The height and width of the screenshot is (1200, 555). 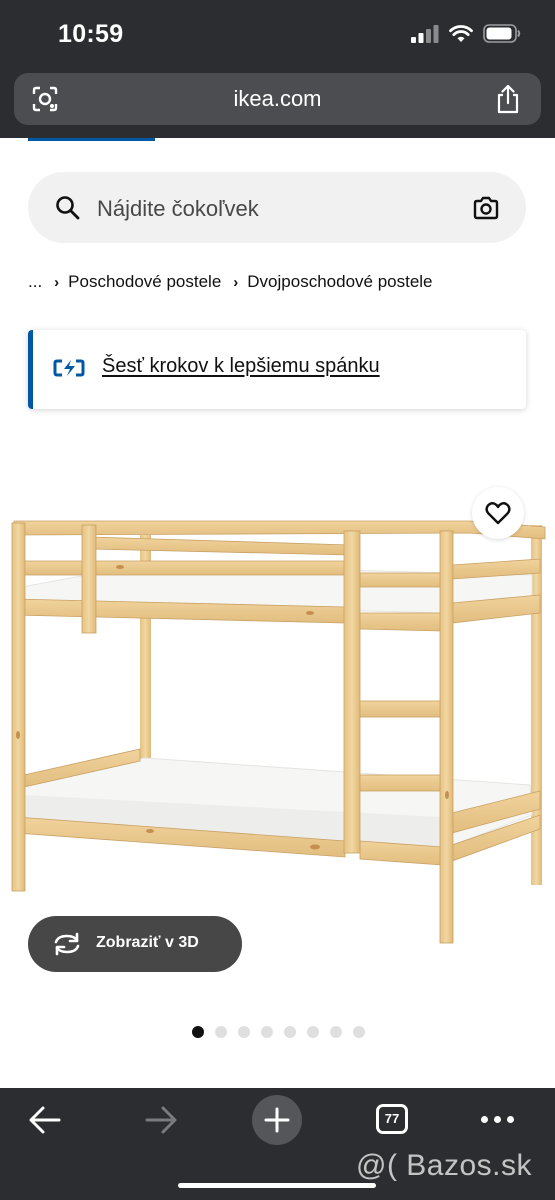 What do you see at coordinates (147, 942) in the screenshot?
I see `view-3d-label: Zobraziť v 3D` at bounding box center [147, 942].